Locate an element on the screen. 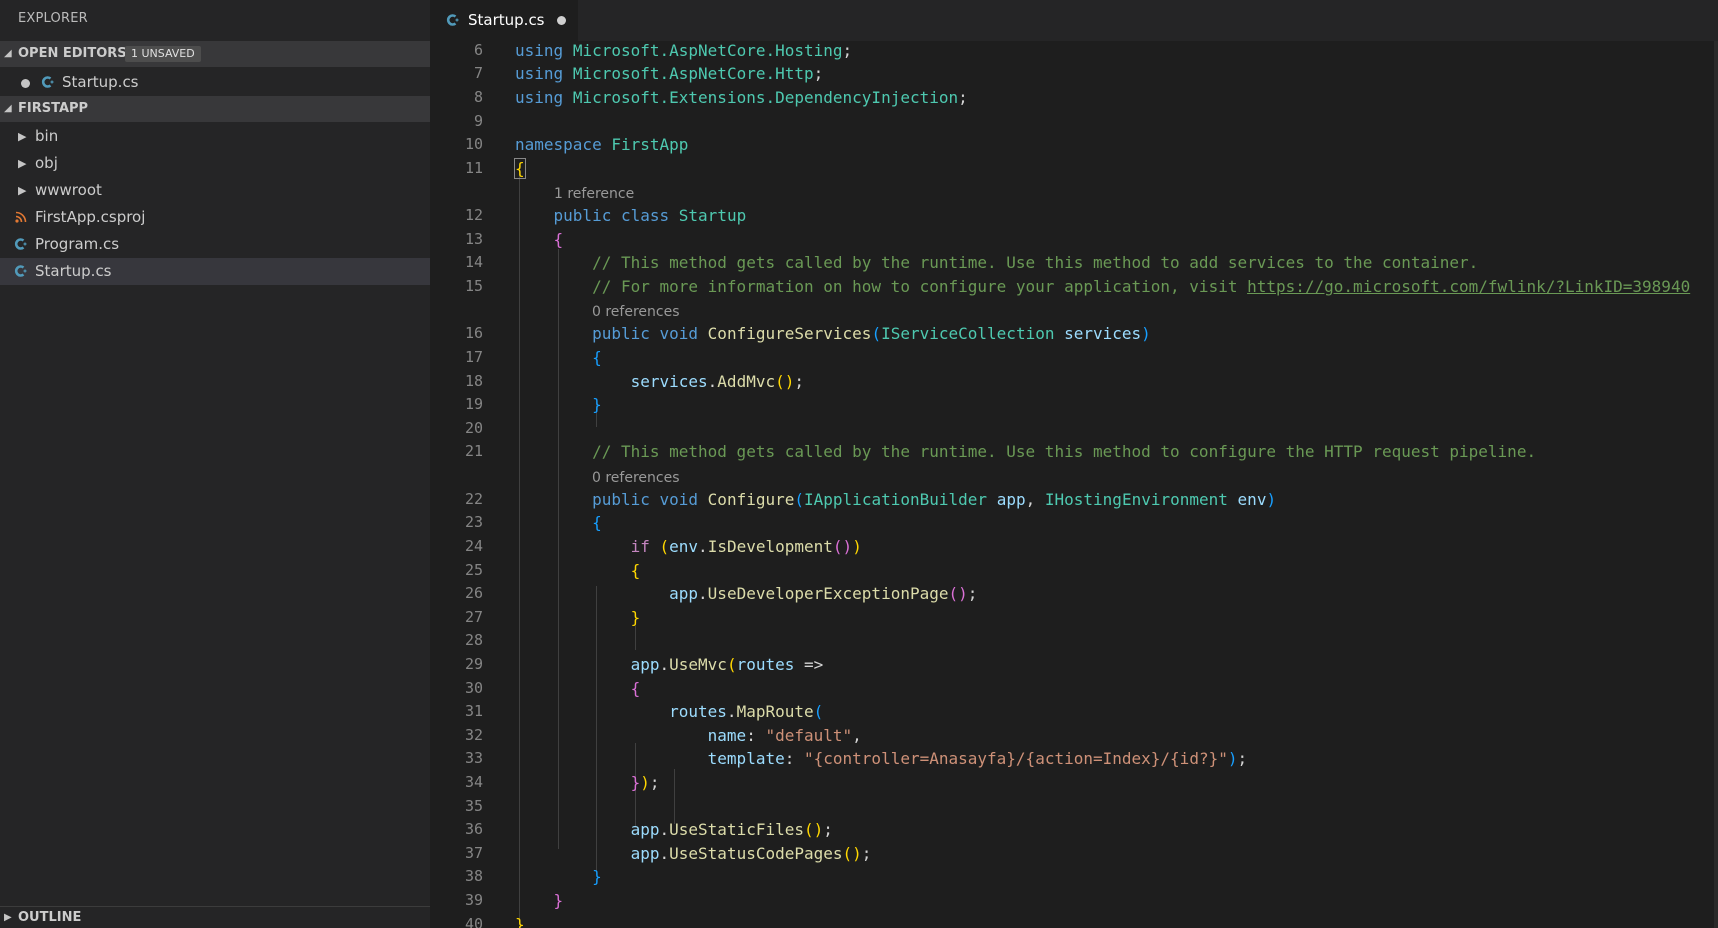 The height and width of the screenshot is (928, 1718). token: Microsoft.Extensions.DependencyInjection is located at coordinates (765, 97).